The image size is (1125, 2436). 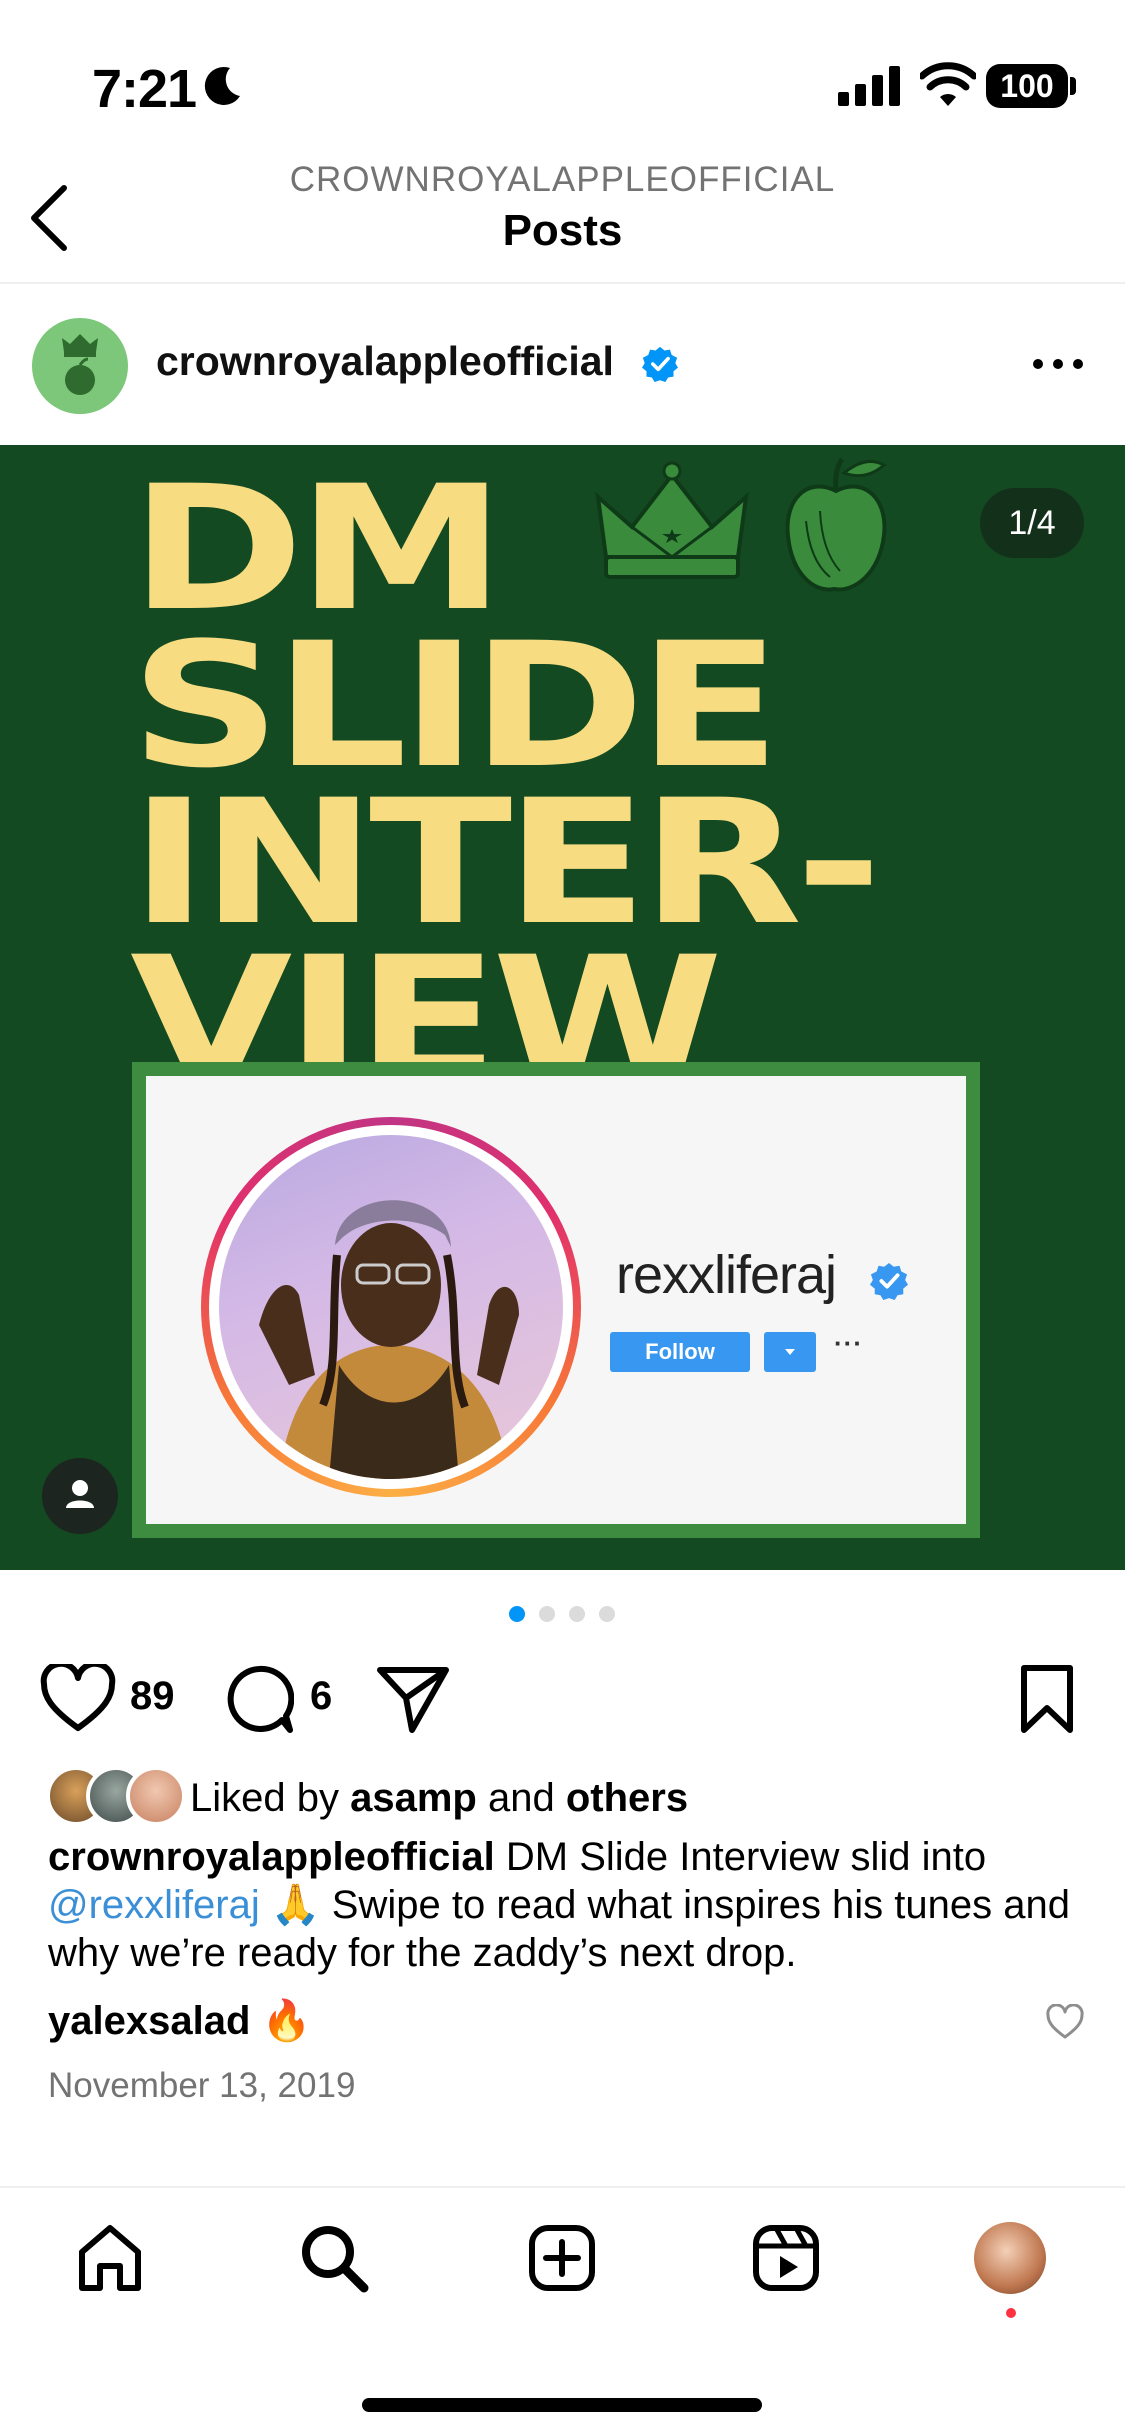 What do you see at coordinates (562, 2187) in the screenshot?
I see `tabbar-divider` at bounding box center [562, 2187].